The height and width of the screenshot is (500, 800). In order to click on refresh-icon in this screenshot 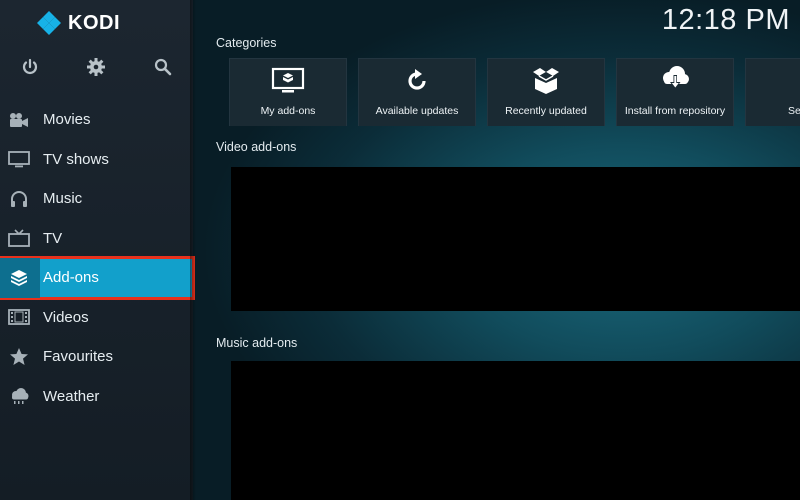, I will do `click(417, 81)`.